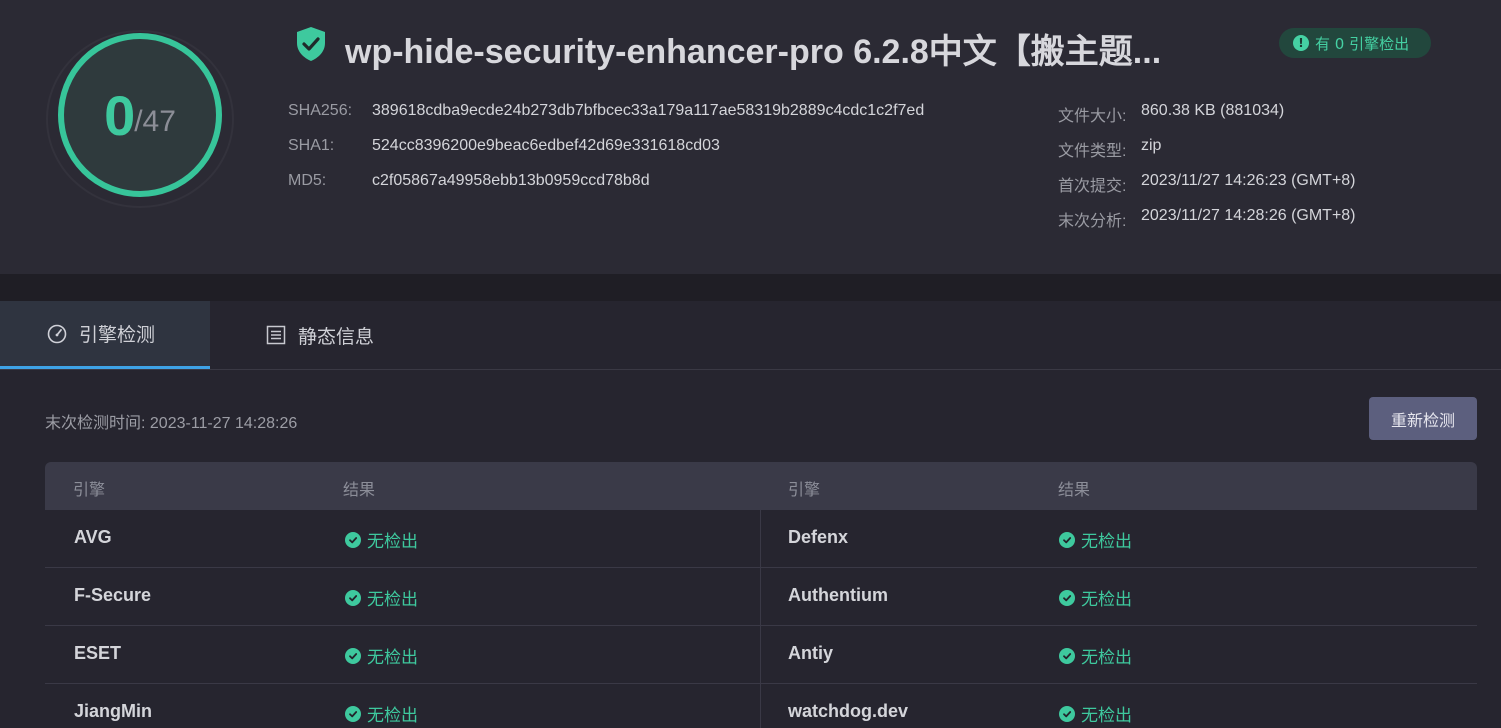  Describe the element at coordinates (761, 655) in the screenshot. I see `table-row: ESET 无检出 Antiy 无检出` at that location.